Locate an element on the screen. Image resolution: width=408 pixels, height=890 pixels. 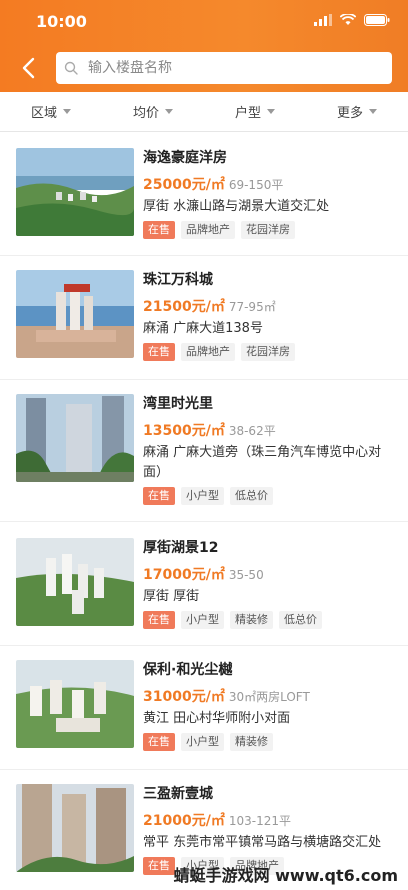
back-button is located at coordinates (28, 68).